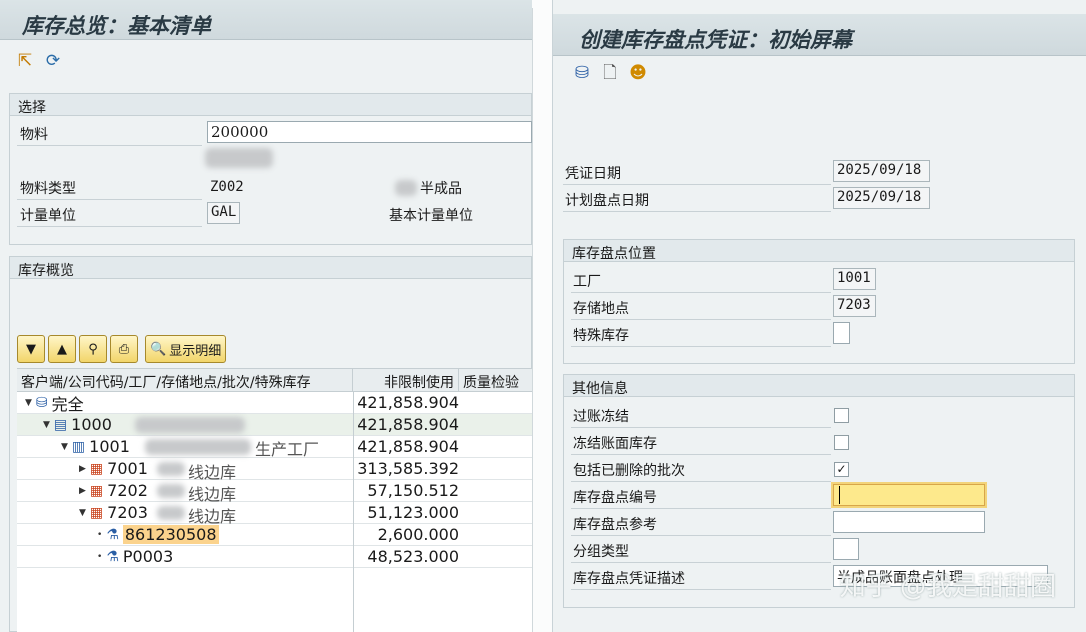  I want to click on tree-row-company: ▼ ▤ 1000 421,858.904, so click(274, 425).